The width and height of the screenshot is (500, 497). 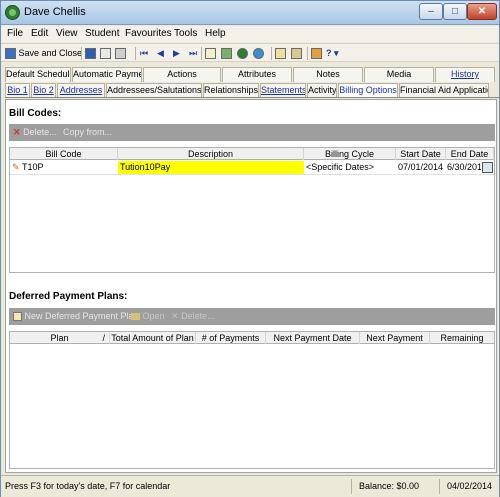 What do you see at coordinates (462, 338) in the screenshot?
I see `col-remaining: Remaining` at bounding box center [462, 338].